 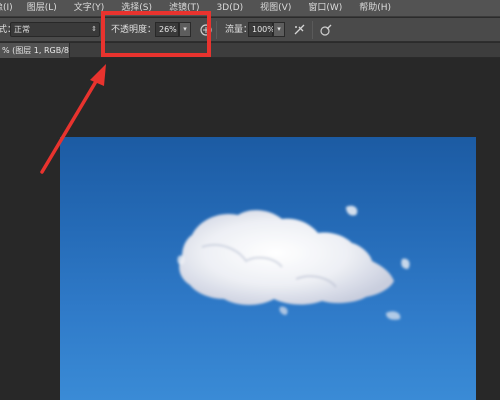 What do you see at coordinates (275, 8) in the screenshot?
I see `menu-view: 视图(V)` at bounding box center [275, 8].